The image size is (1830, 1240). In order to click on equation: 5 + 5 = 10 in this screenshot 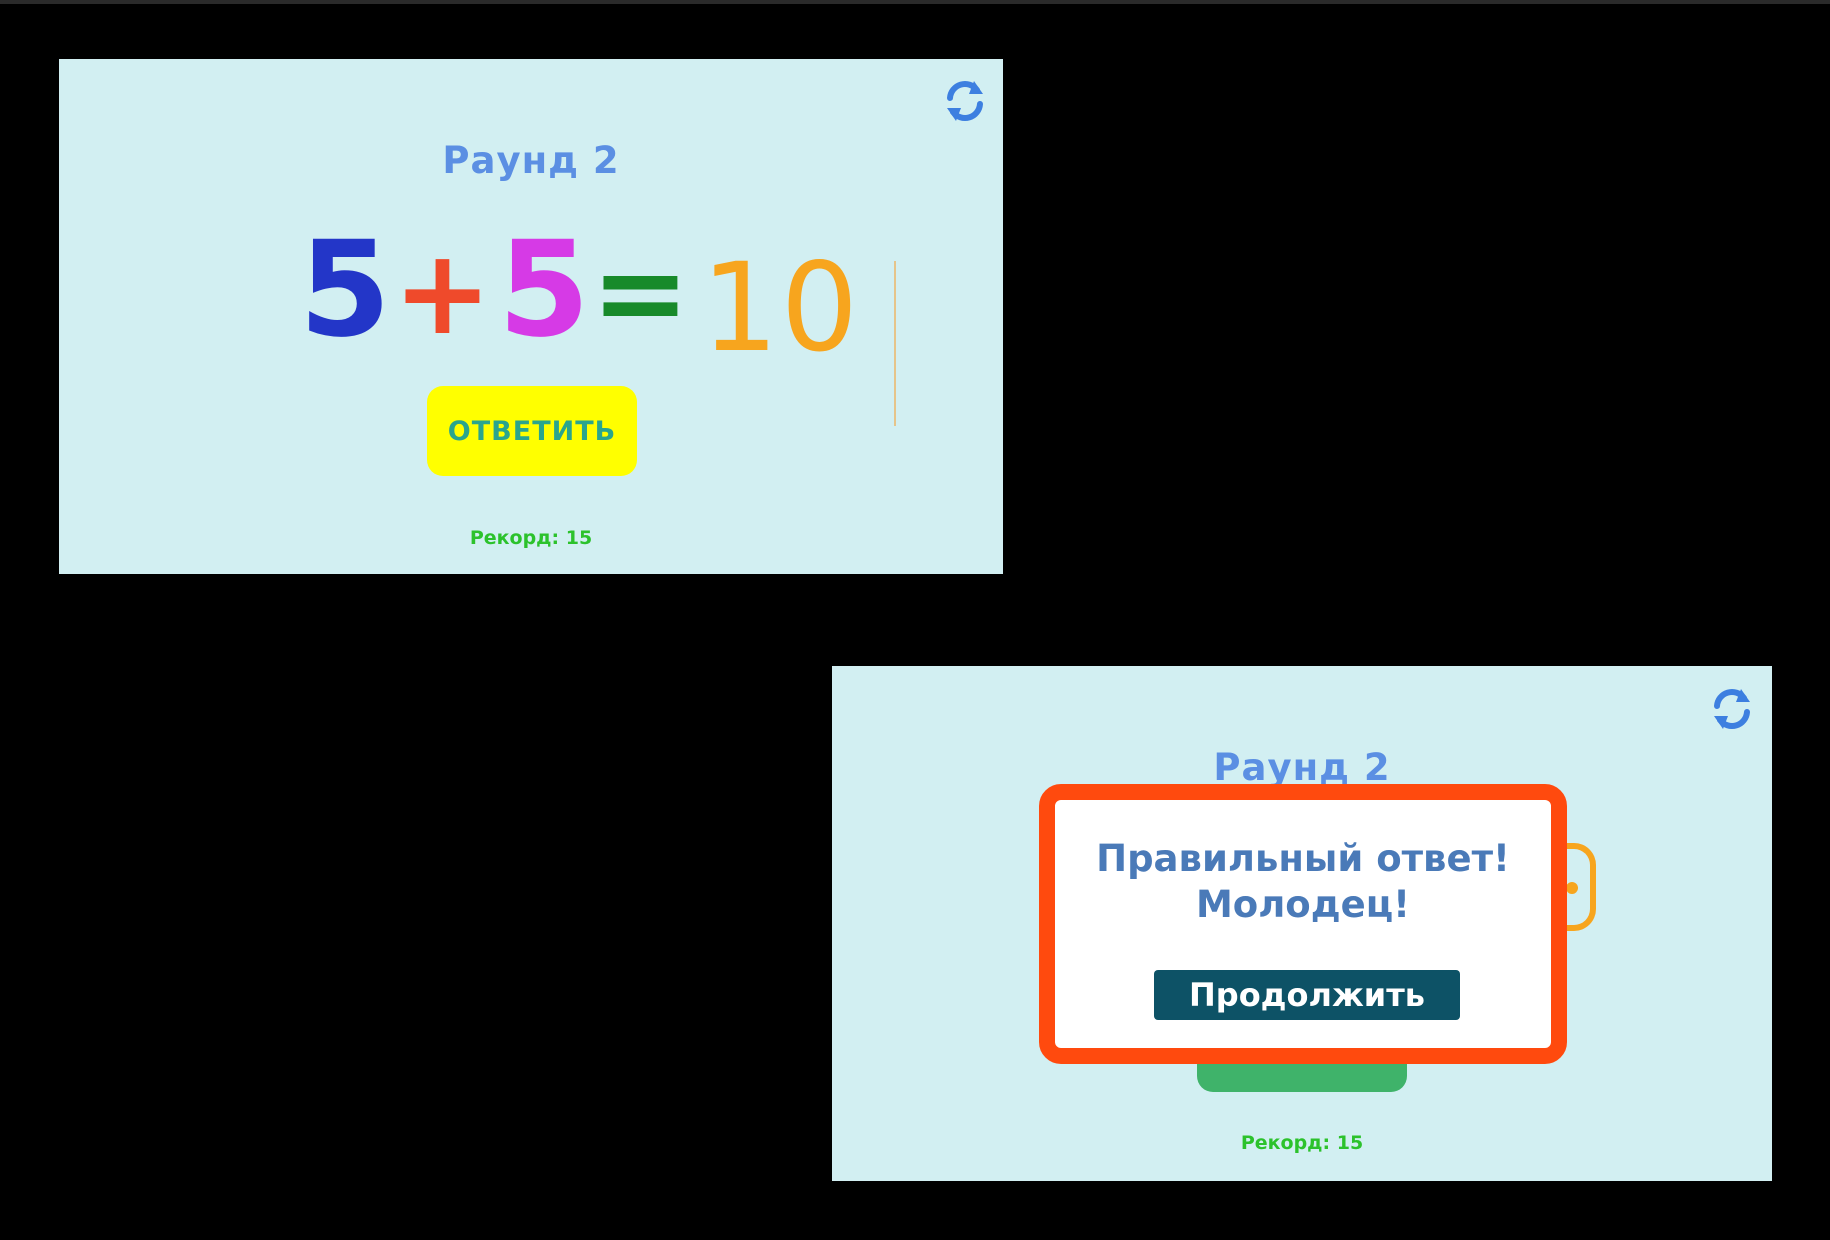, I will do `click(599, 312)`.